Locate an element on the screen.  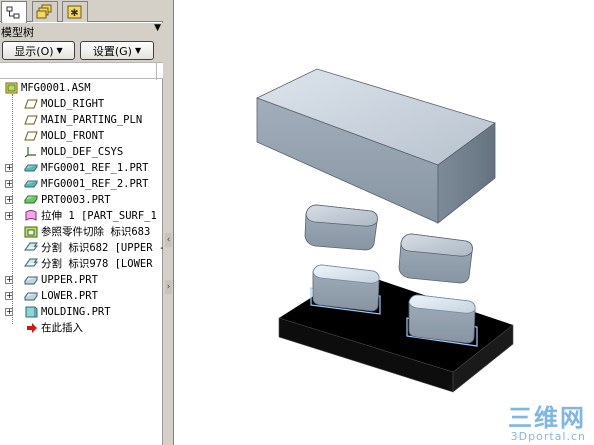
layers-icon is located at coordinates (44, 11).